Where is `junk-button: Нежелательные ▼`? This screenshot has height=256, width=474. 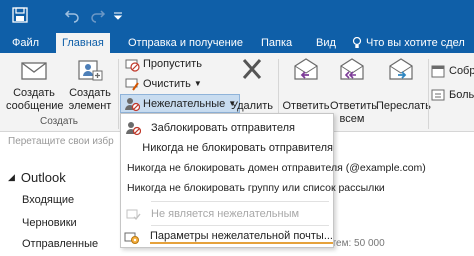
junk-button: Нежелательные ▼ is located at coordinates (180, 103).